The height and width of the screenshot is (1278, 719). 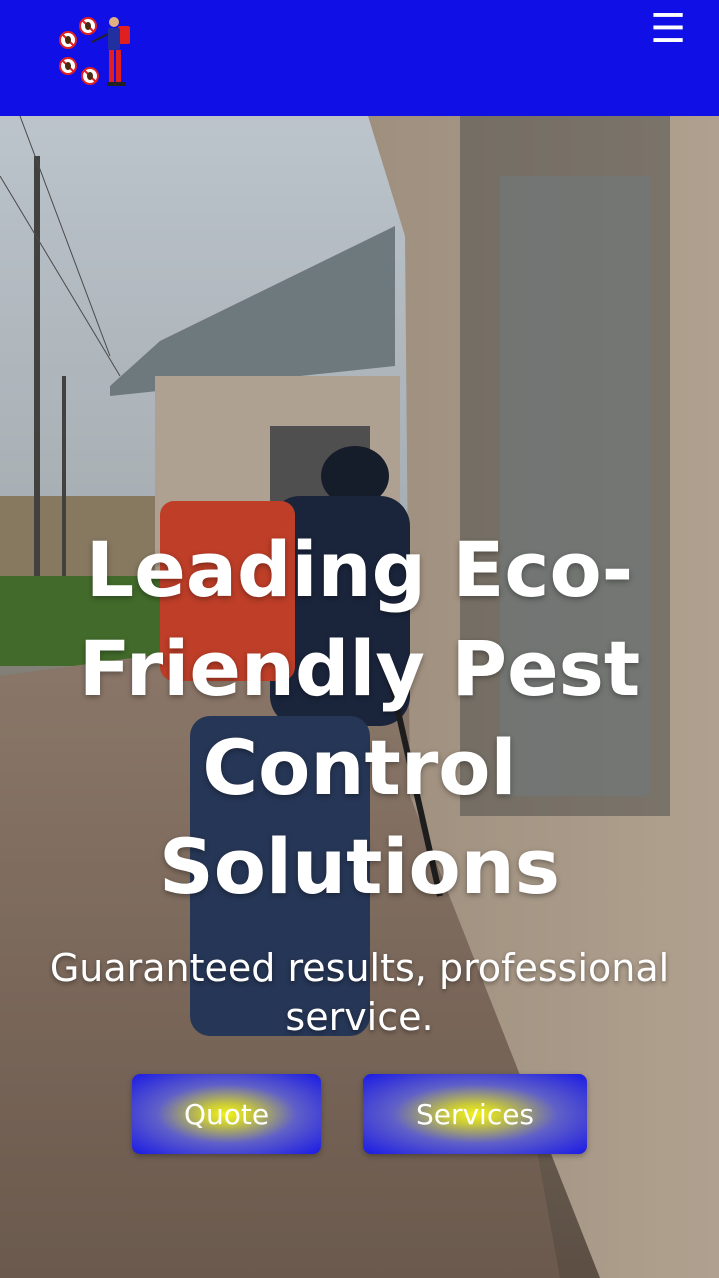 What do you see at coordinates (226, 1114) in the screenshot?
I see `quote-button: Quote` at bounding box center [226, 1114].